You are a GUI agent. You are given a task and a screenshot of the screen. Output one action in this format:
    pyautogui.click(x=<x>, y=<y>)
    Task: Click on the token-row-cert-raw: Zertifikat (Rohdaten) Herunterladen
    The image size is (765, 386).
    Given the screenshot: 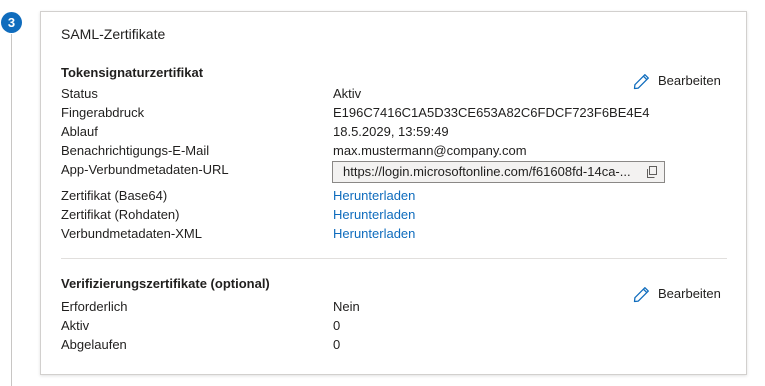 What is the action you would take?
    pyautogui.click(x=381, y=215)
    